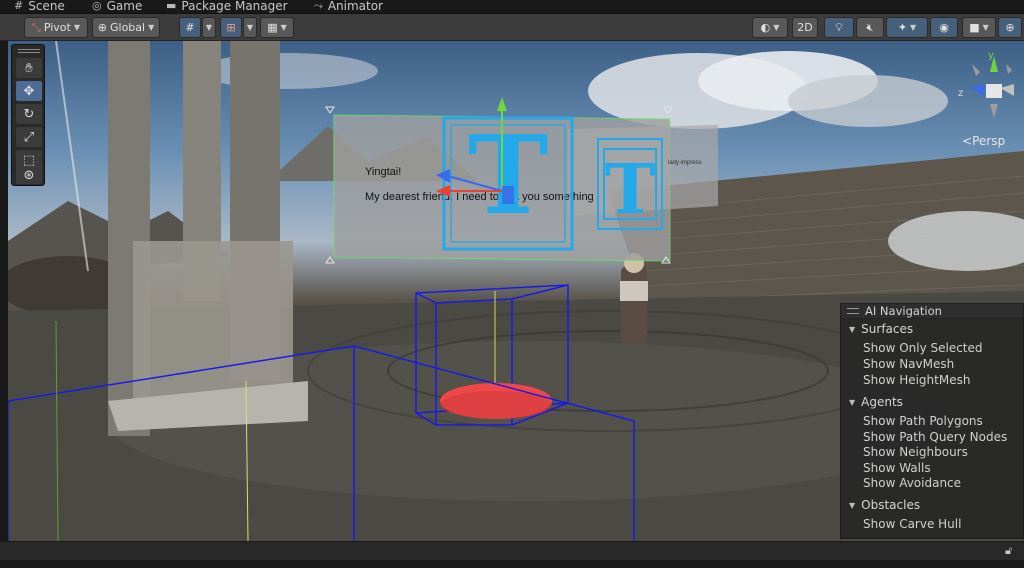 The height and width of the screenshot is (568, 1024). I want to click on pivot-icon: ⤡, so click(36, 27).